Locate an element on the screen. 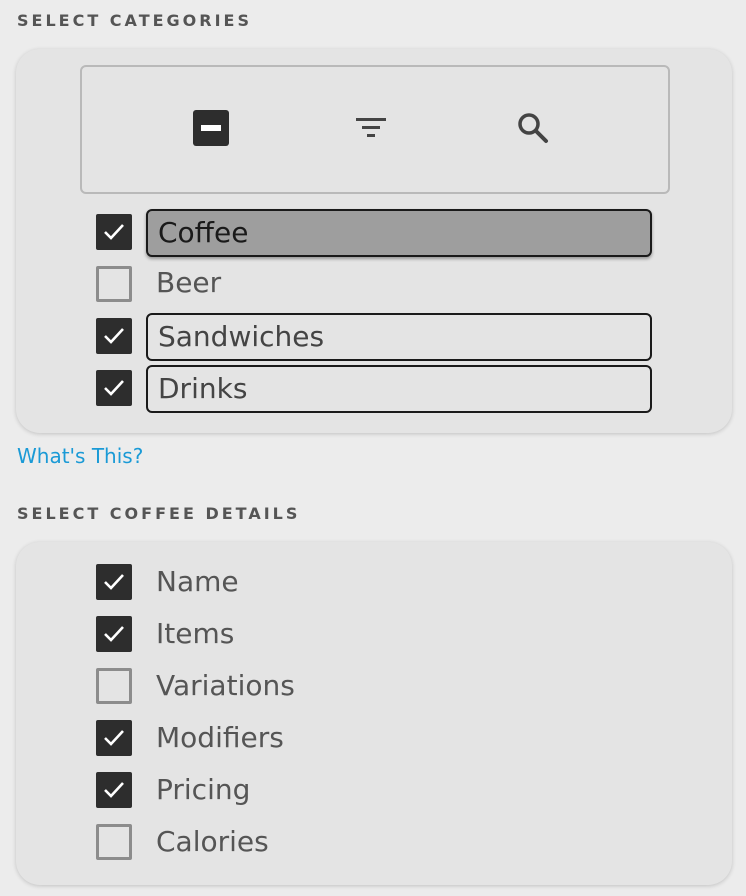 The width and height of the screenshot is (746, 896). whats-this-link: What's This? is located at coordinates (80, 456).